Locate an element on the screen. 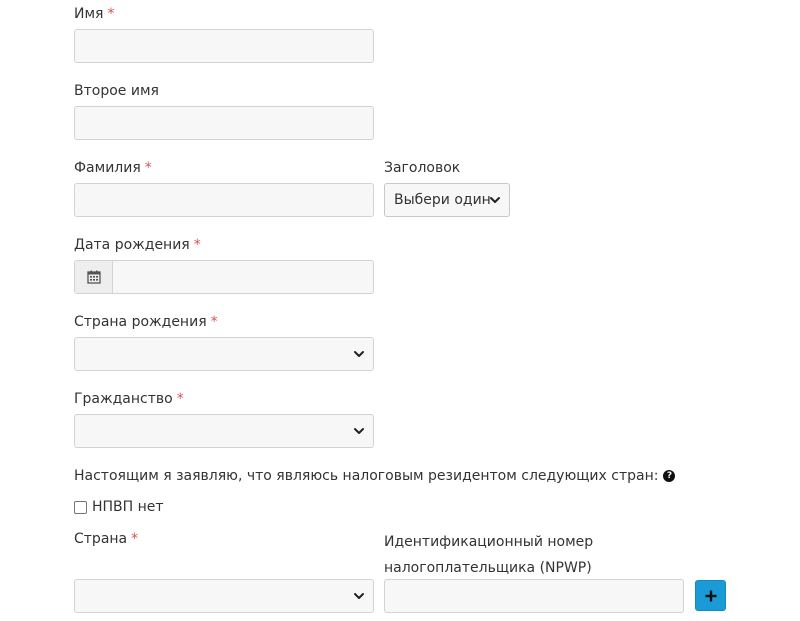 This screenshot has height=621, width=800. birth-country-select is located at coordinates (224, 354).